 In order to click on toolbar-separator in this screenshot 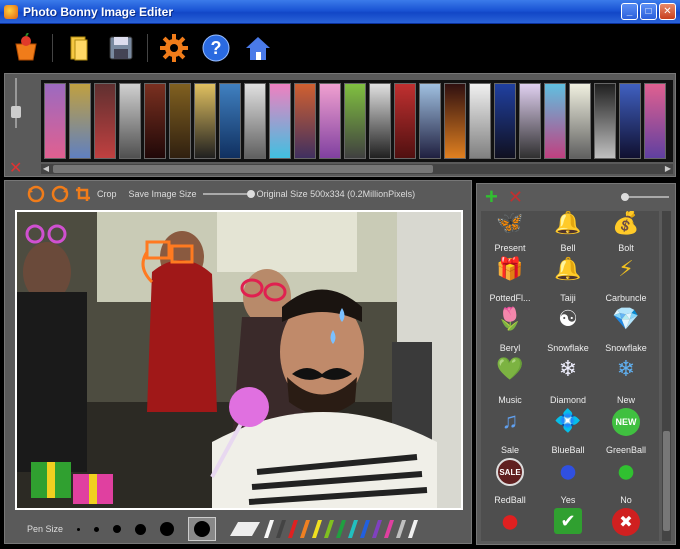, I will do `click(147, 48)`.